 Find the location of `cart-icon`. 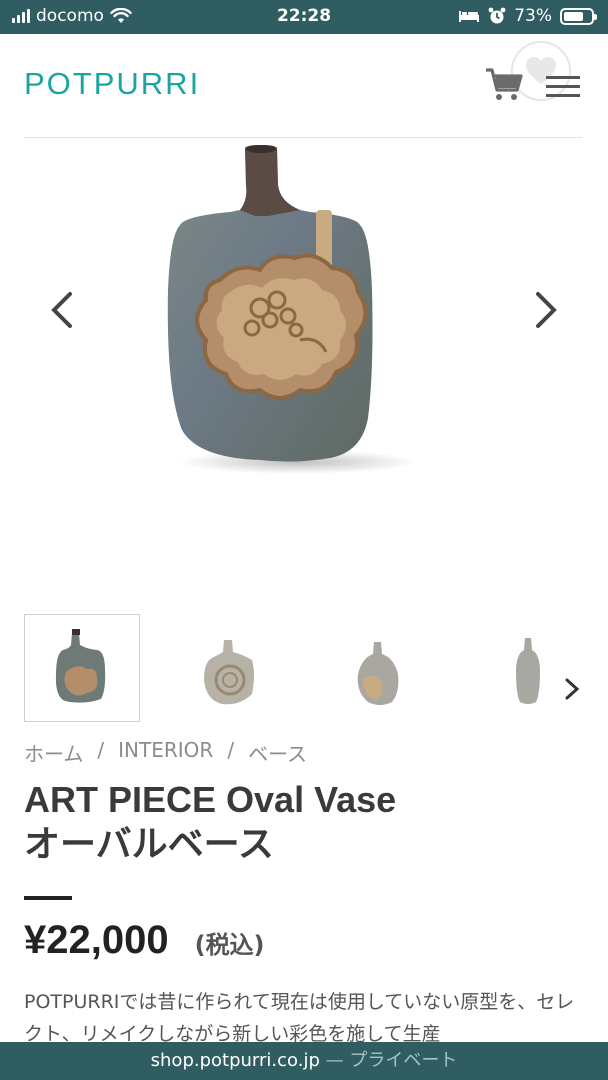

cart-icon is located at coordinates (504, 84).